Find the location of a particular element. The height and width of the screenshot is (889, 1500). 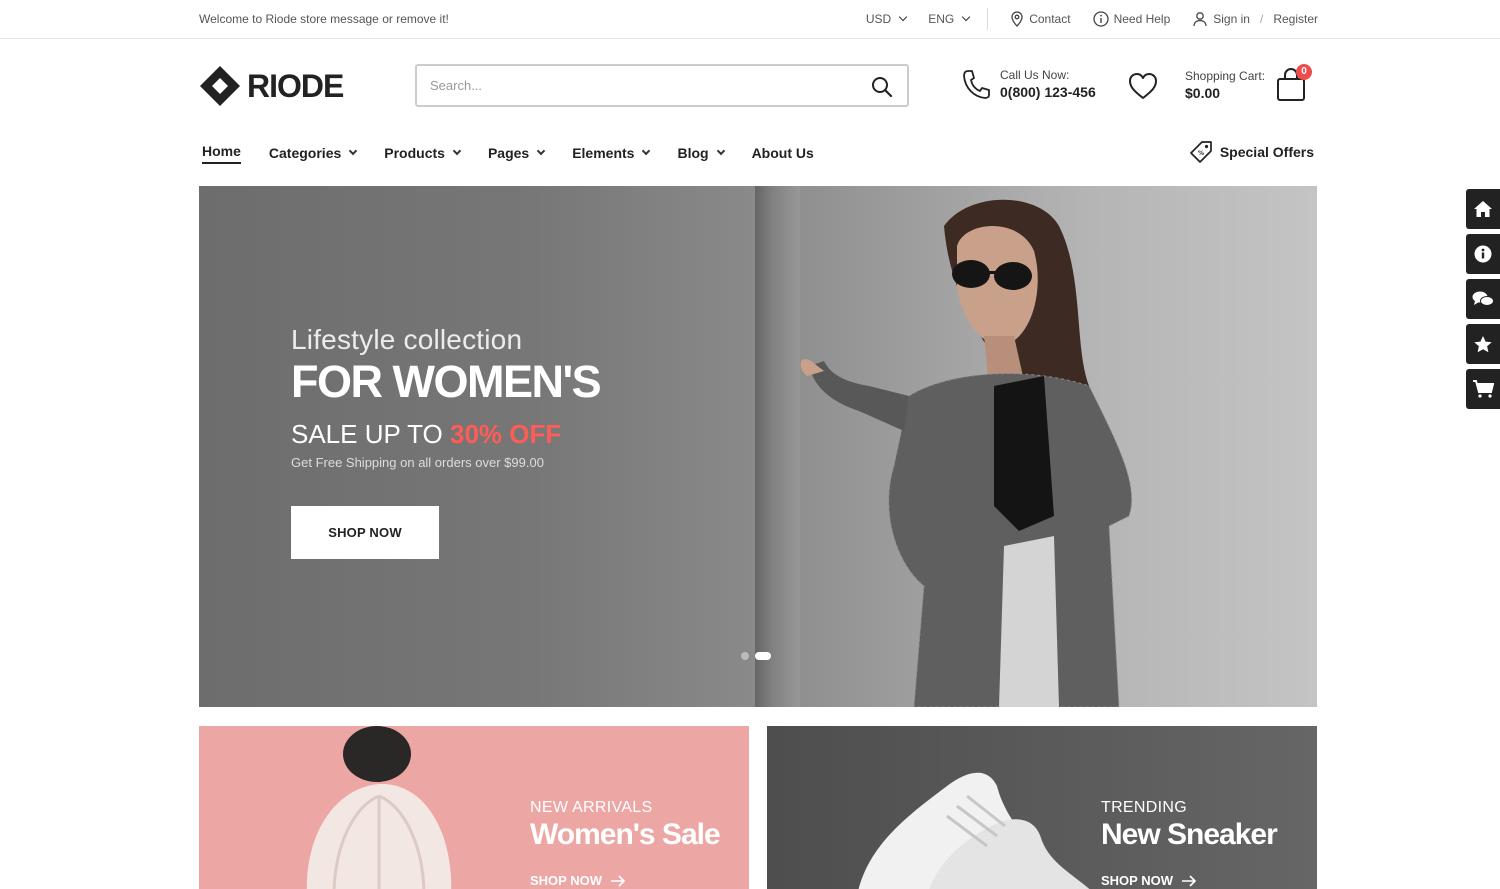

hero-subtitle: Lifestyle collection is located at coordinates (407, 339).